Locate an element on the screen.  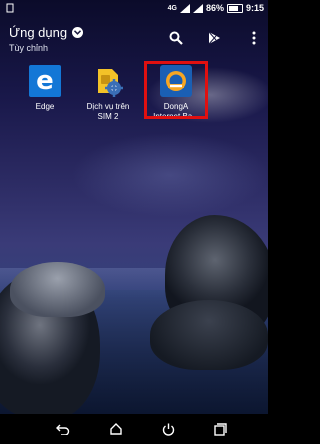
home-icon is located at coordinates (116, 429).